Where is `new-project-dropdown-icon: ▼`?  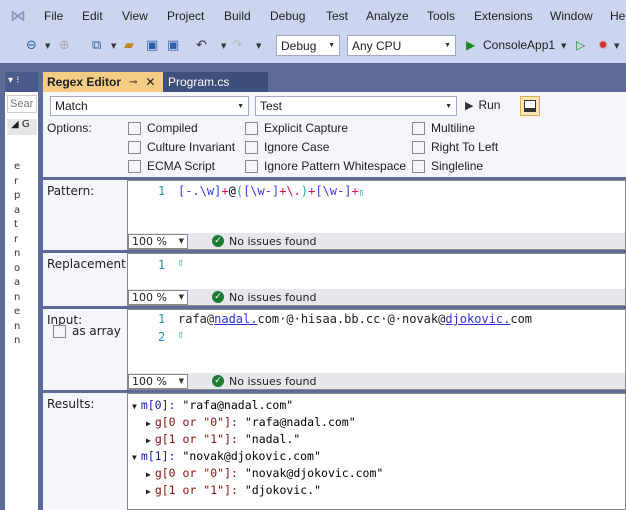 new-project-dropdown-icon: ▼ is located at coordinates (113, 46).